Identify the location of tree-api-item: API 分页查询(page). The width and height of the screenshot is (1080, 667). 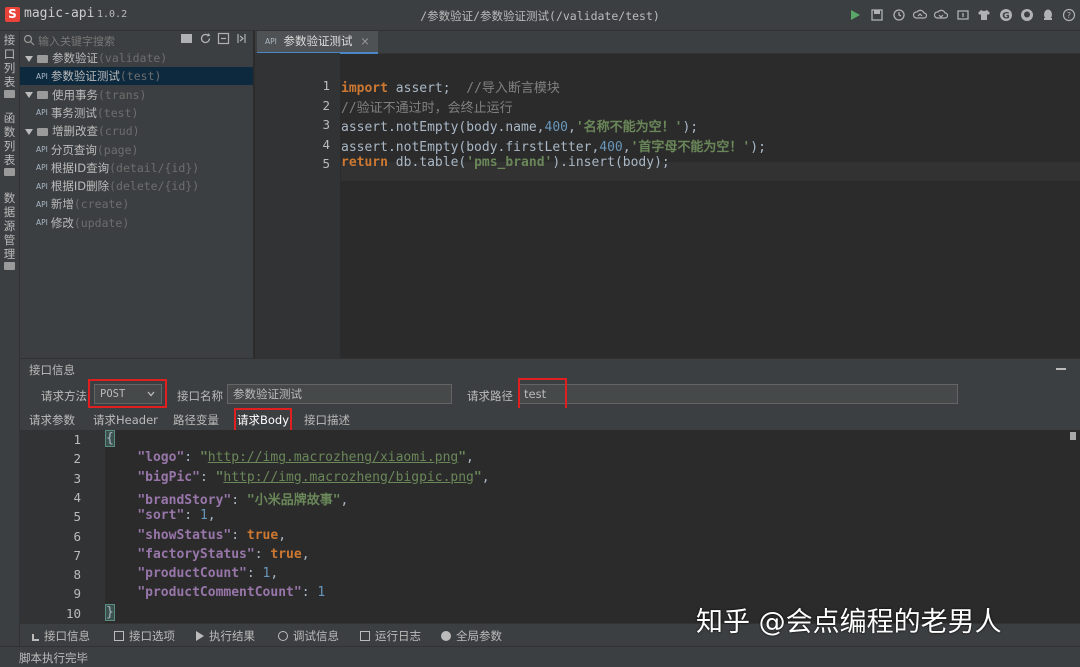
(136, 150).